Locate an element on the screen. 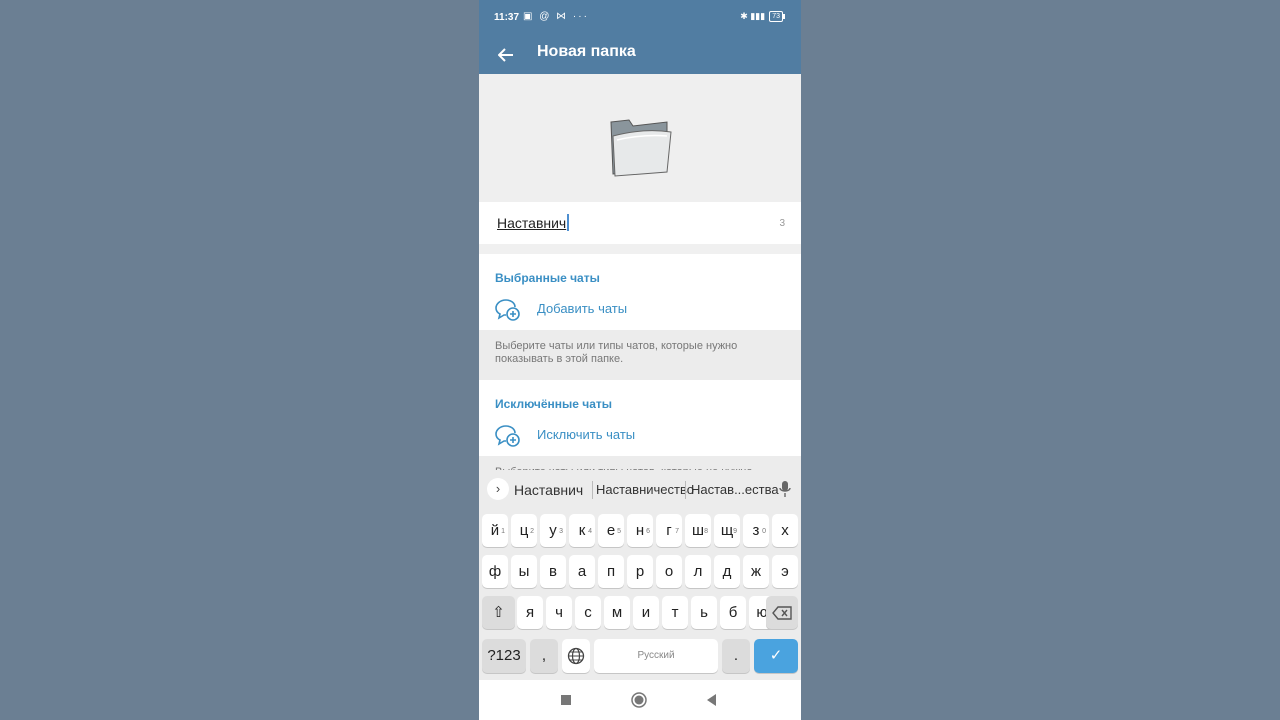  backspace-key is located at coordinates (782, 612).